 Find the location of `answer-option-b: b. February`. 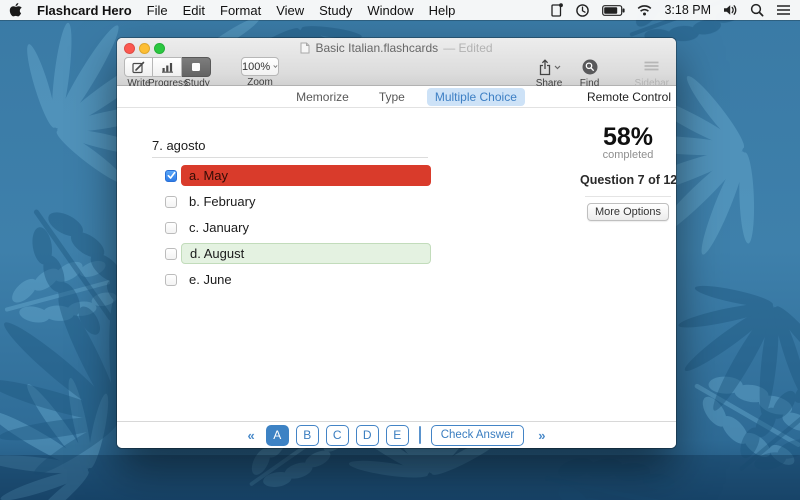

answer-option-b: b. February is located at coordinates (293, 201).